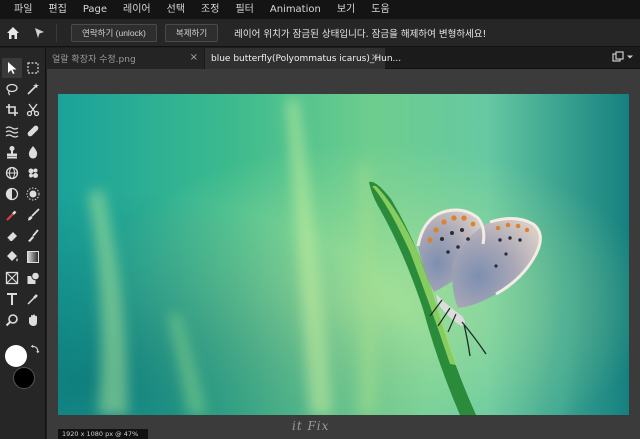 The image size is (640, 439). I want to click on hand-icon, so click(33, 320).